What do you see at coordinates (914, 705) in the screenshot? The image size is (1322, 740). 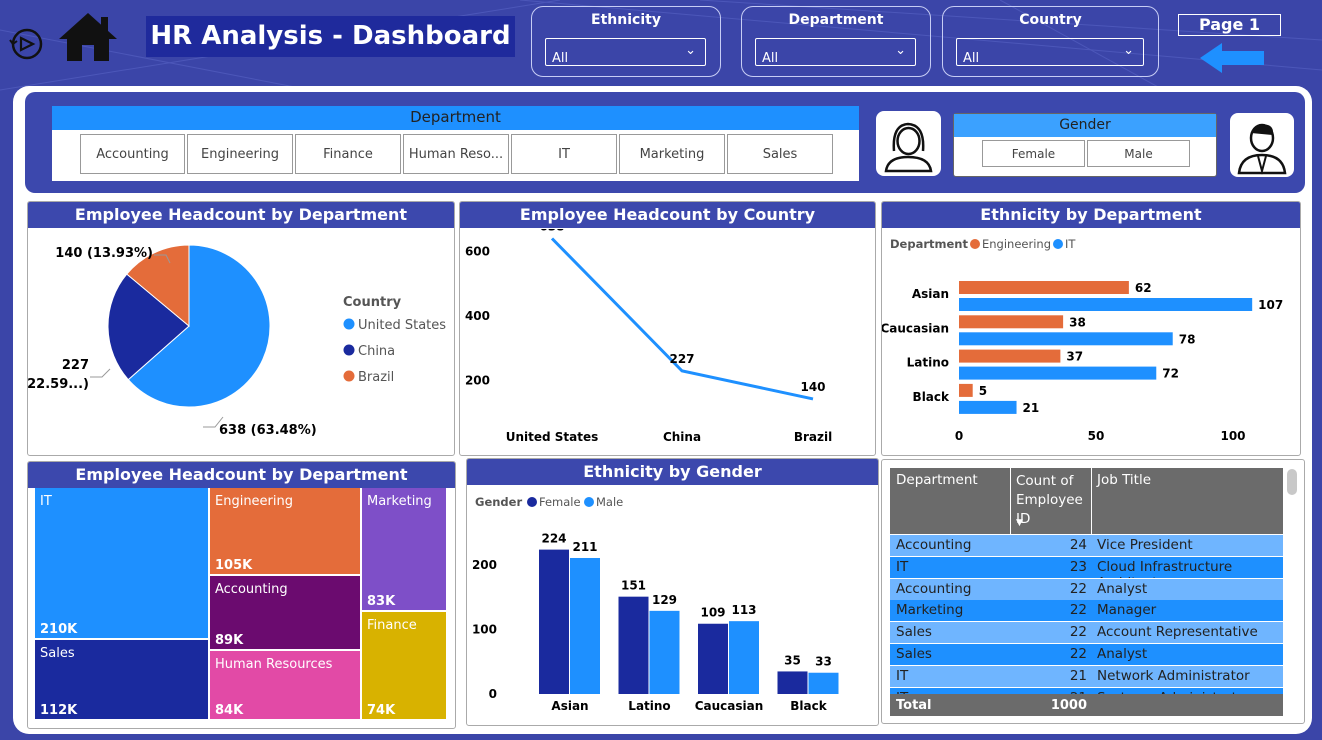 I see `total-label: Total` at bounding box center [914, 705].